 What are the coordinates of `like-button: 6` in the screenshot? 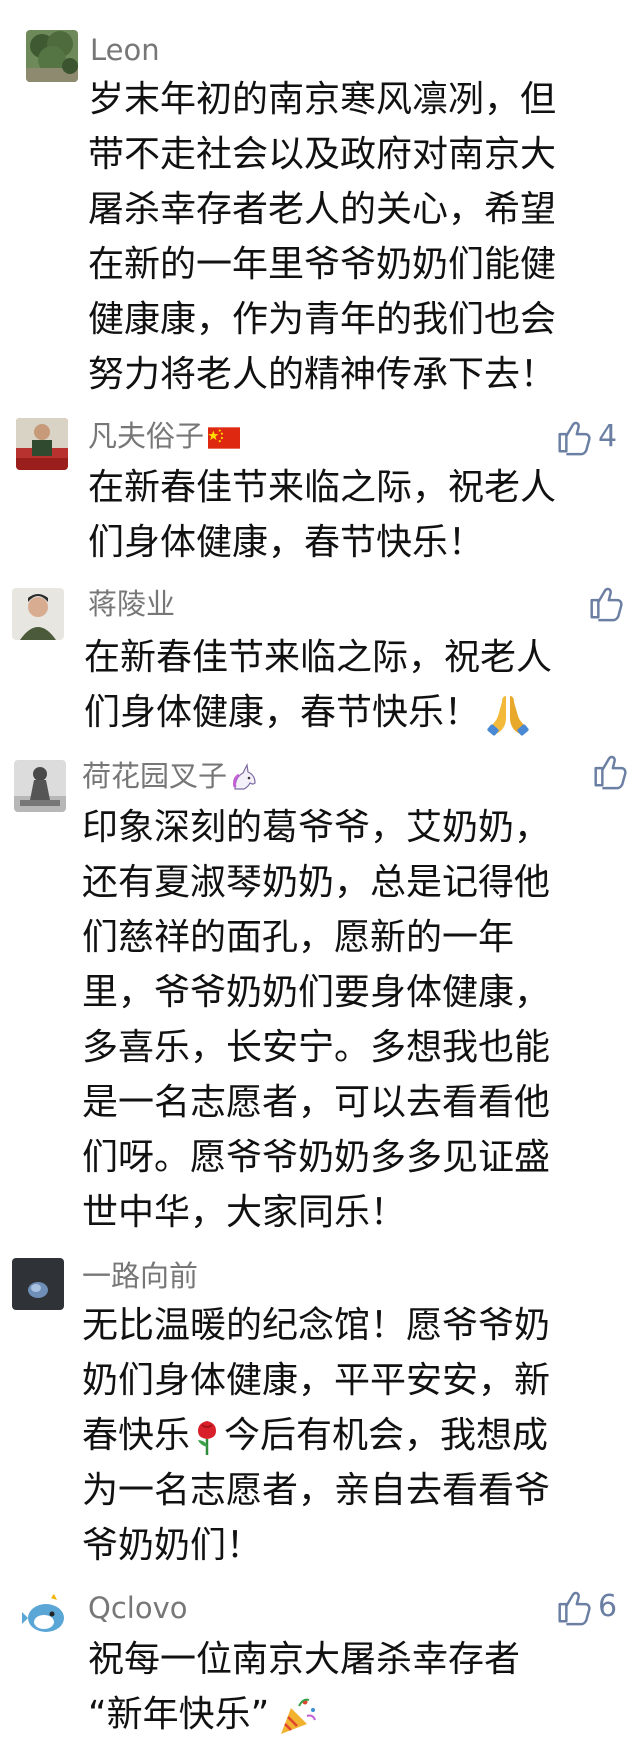 It's located at (585, 1607).